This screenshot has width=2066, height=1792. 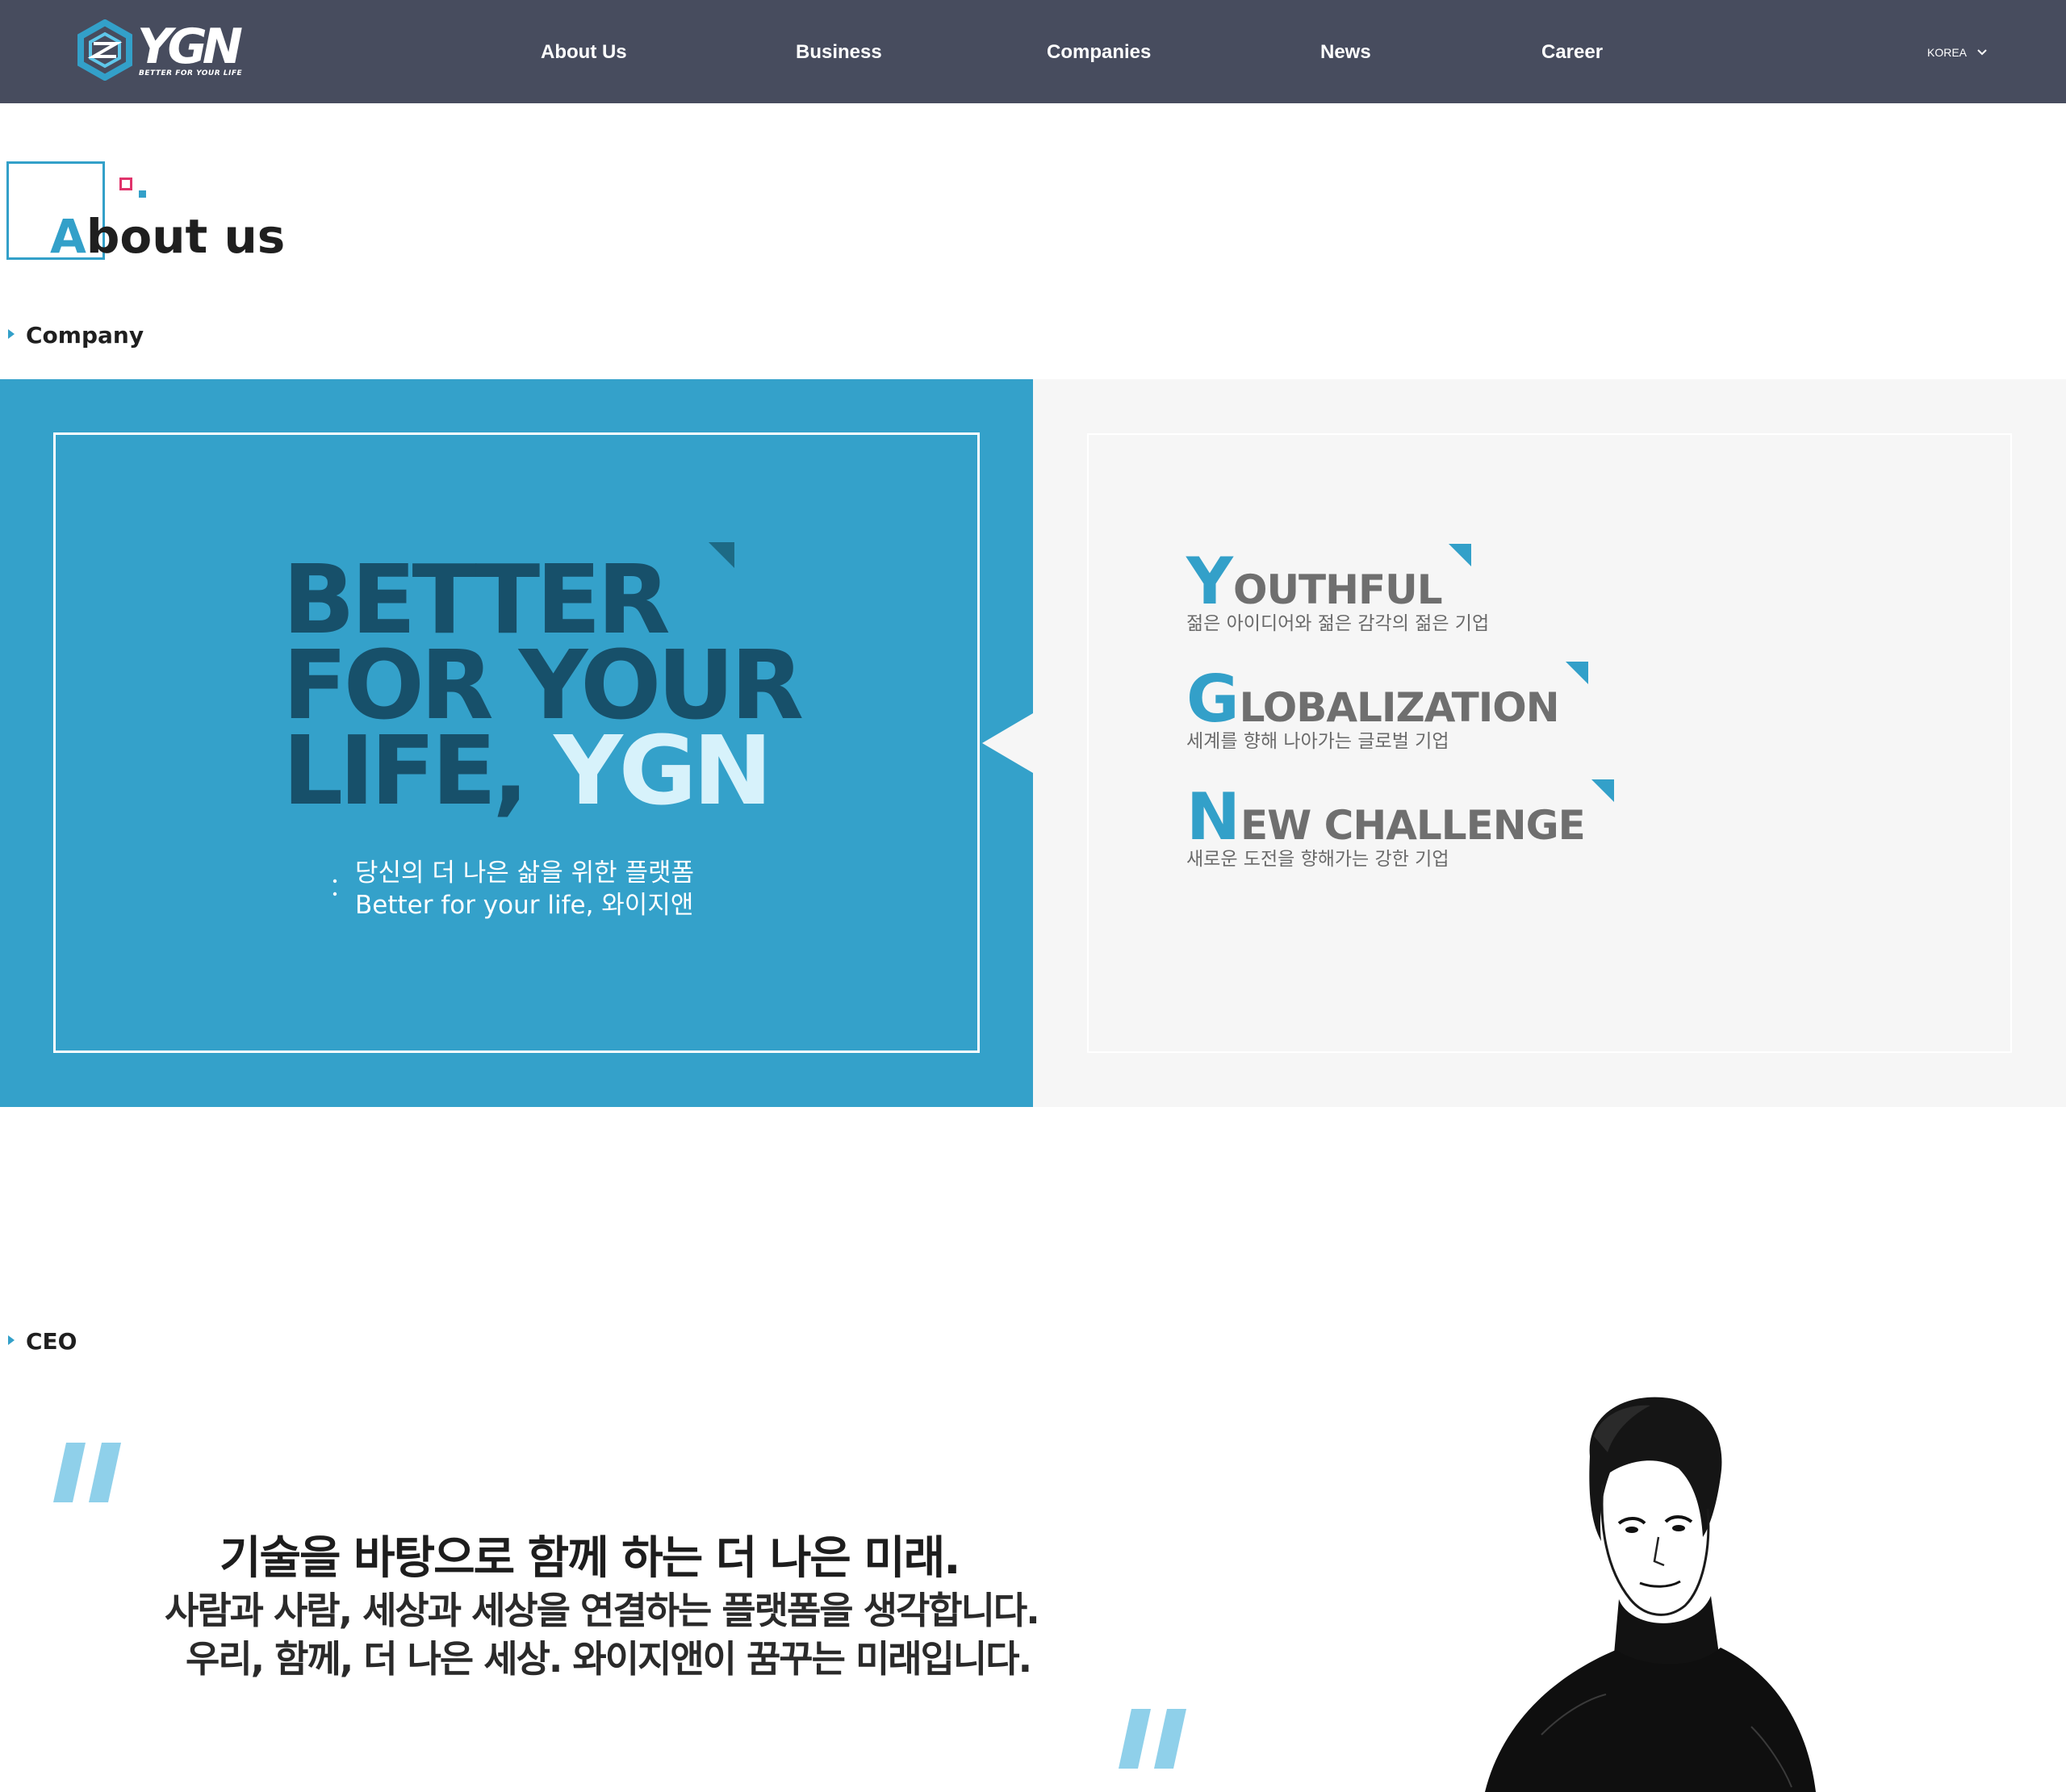 I want to click on nav-about-us: About Us, so click(x=584, y=52).